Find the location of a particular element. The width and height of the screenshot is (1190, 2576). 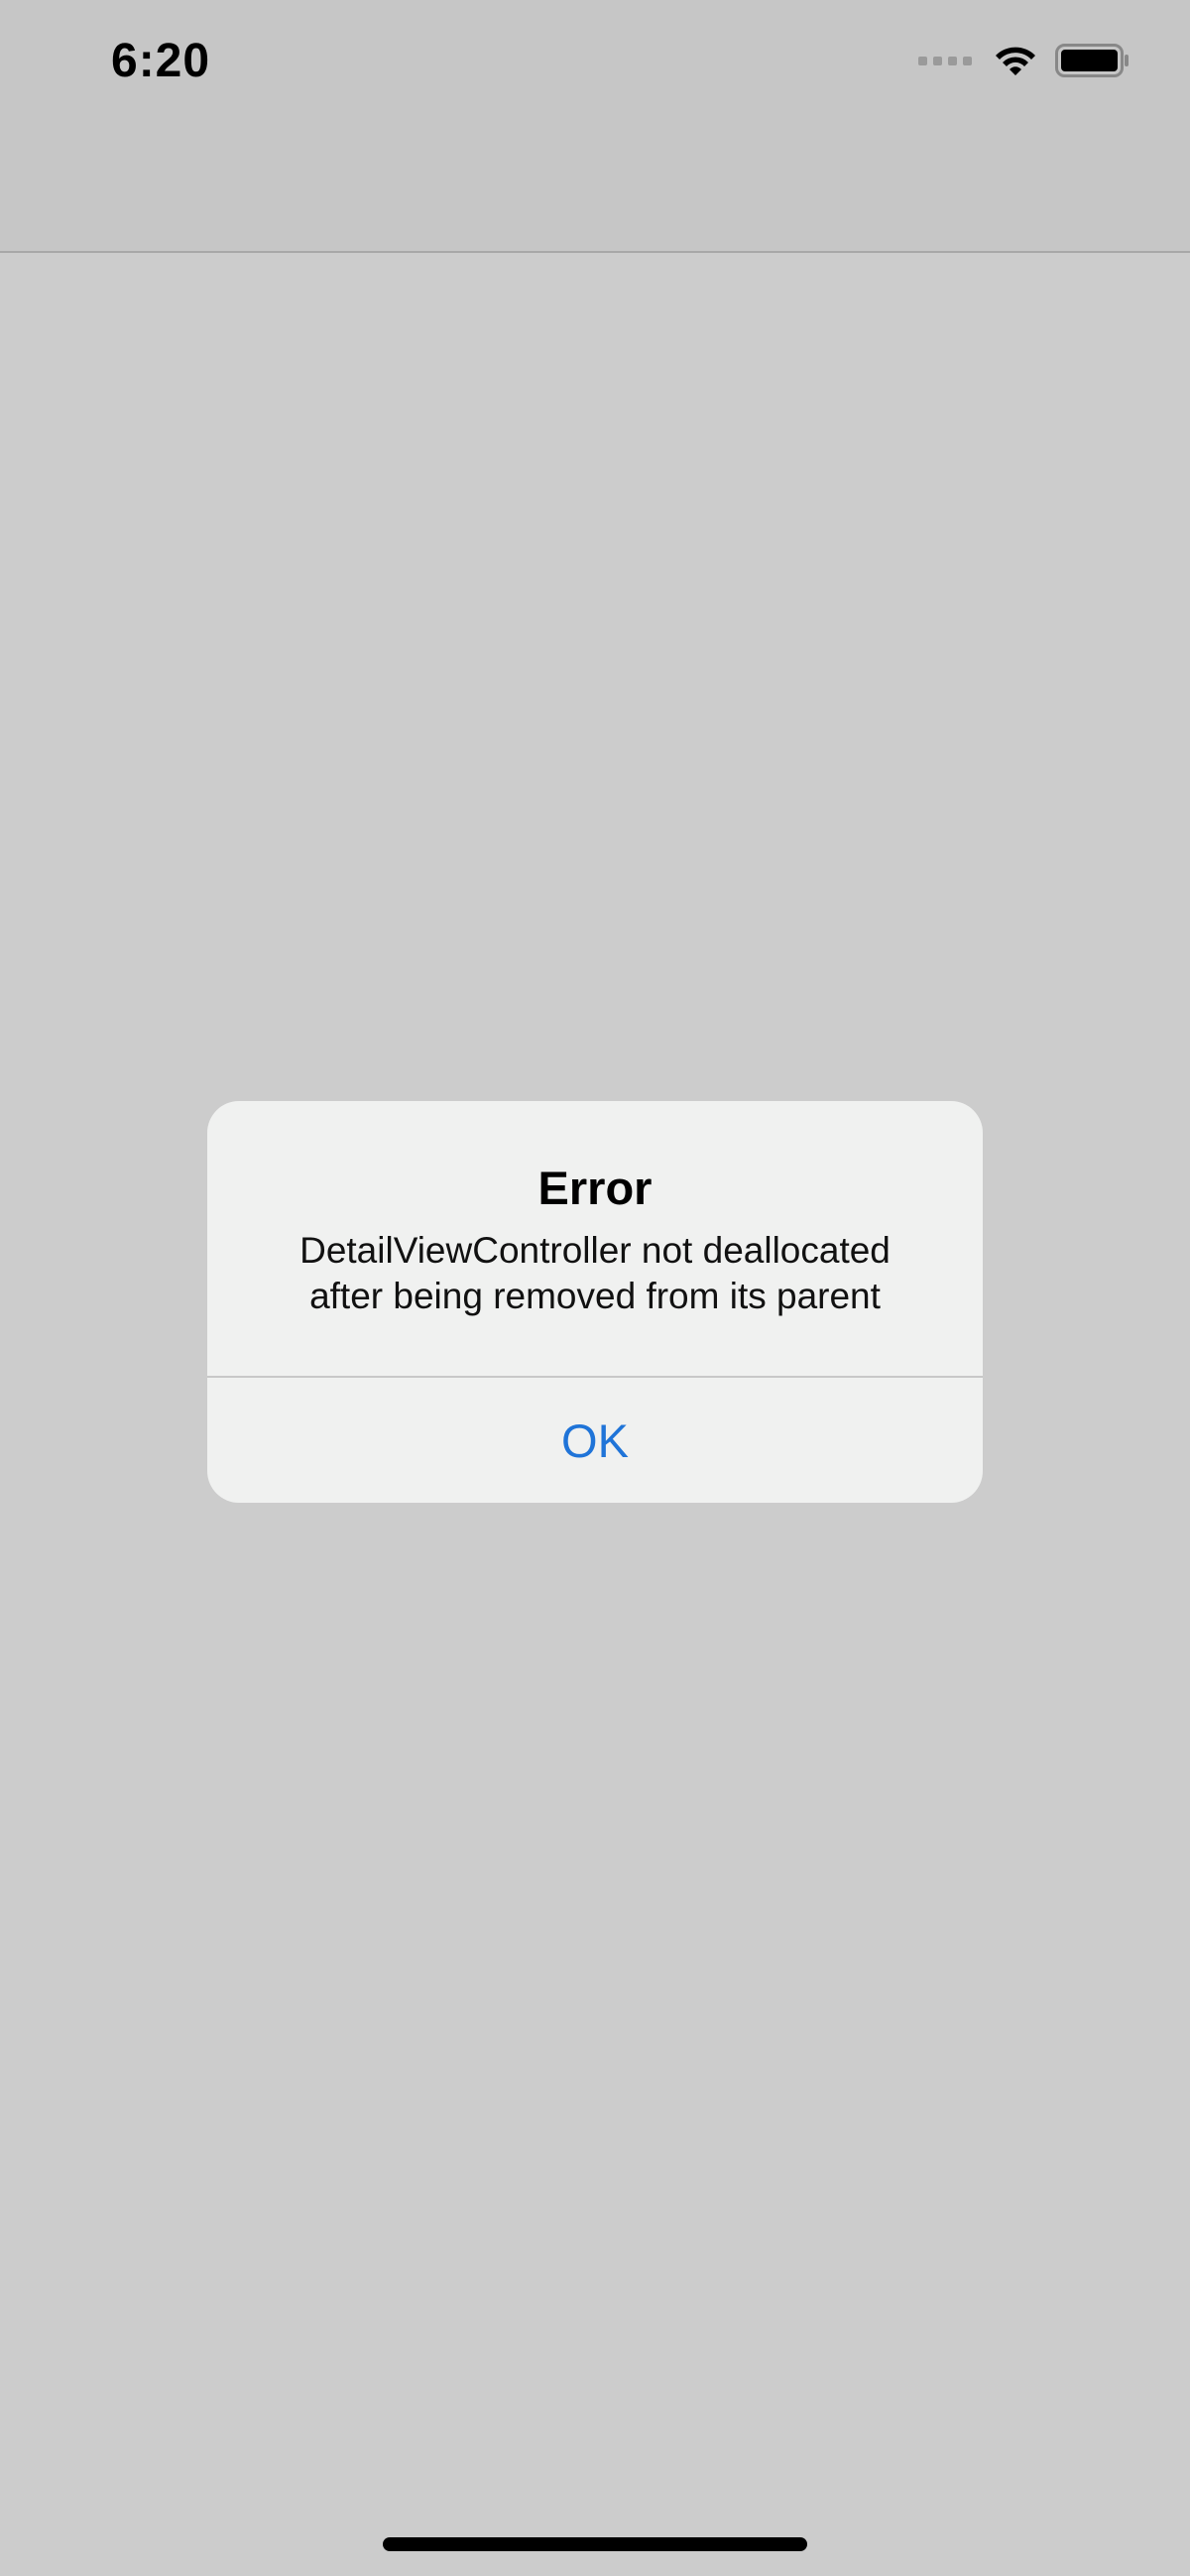

status-icons is located at coordinates (1024, 60).